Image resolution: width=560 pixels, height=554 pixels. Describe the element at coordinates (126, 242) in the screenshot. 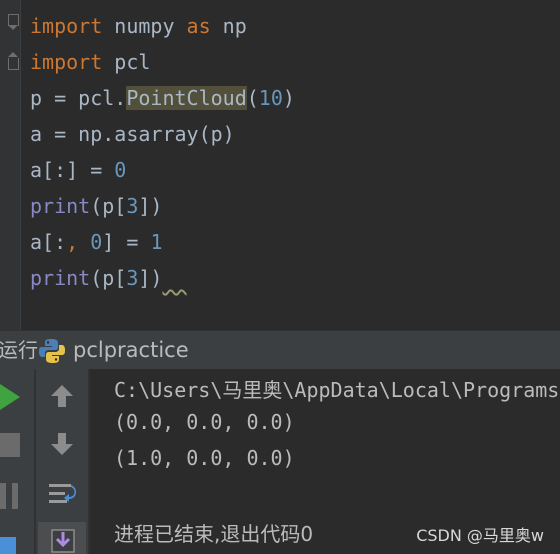

I see `code-token: ] =` at that location.